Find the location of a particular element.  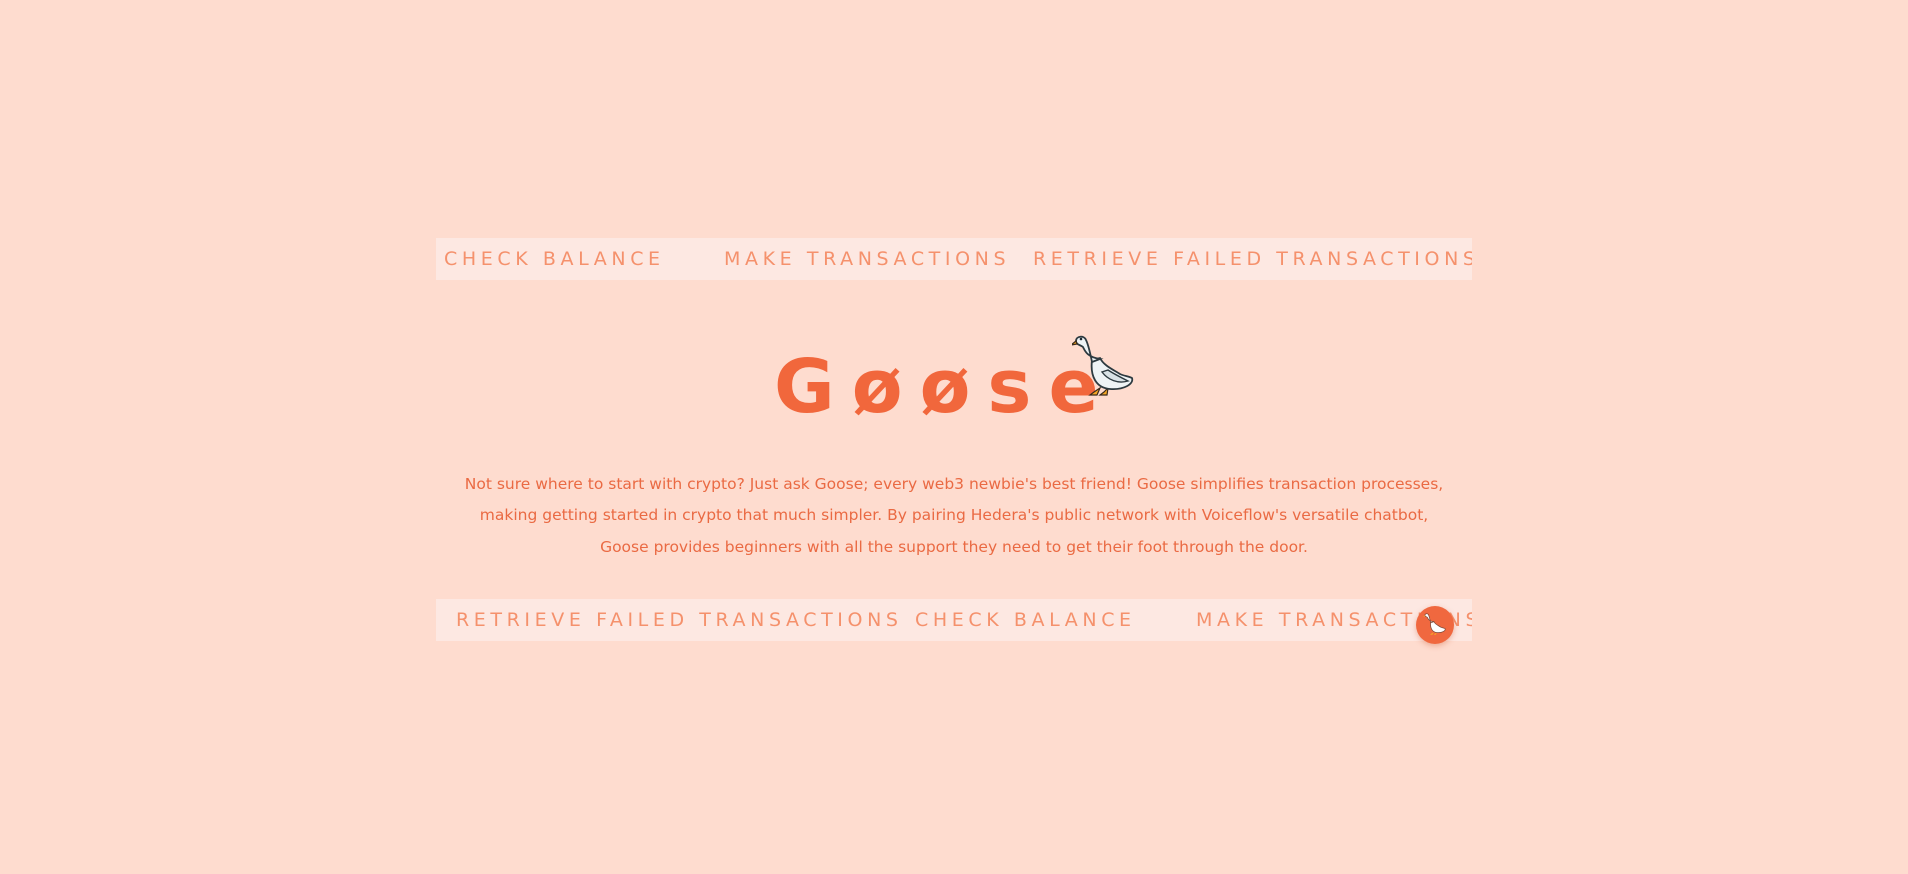

page-title: Gøøse is located at coordinates (945, 387).